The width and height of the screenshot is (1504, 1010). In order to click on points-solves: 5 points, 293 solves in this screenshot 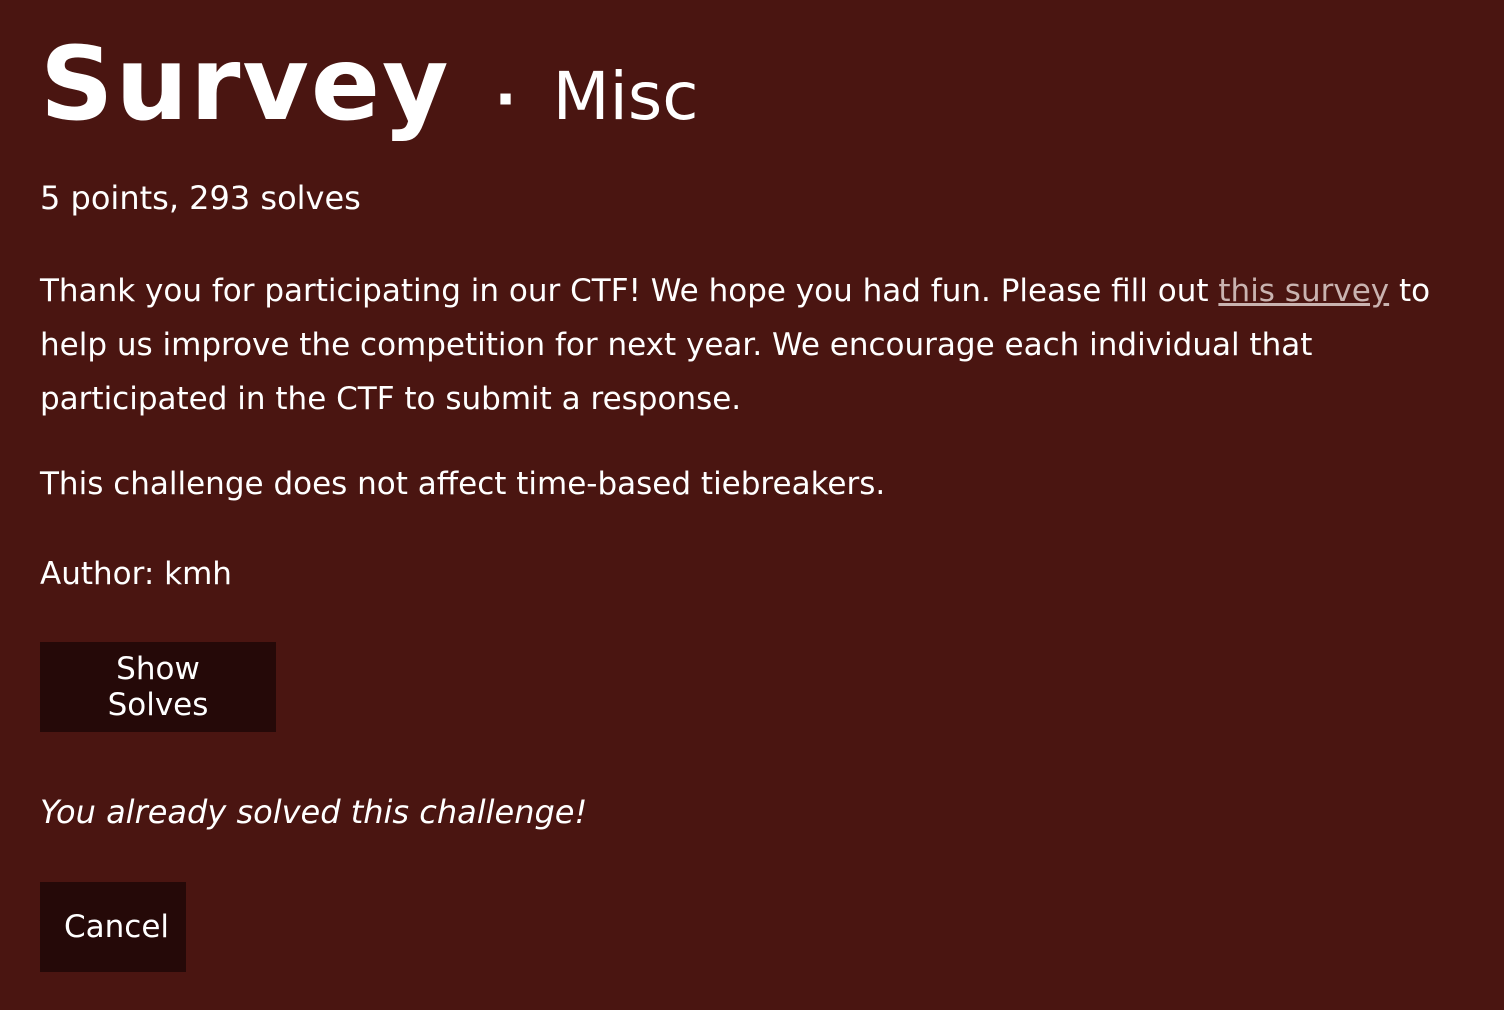, I will do `click(200, 198)`.